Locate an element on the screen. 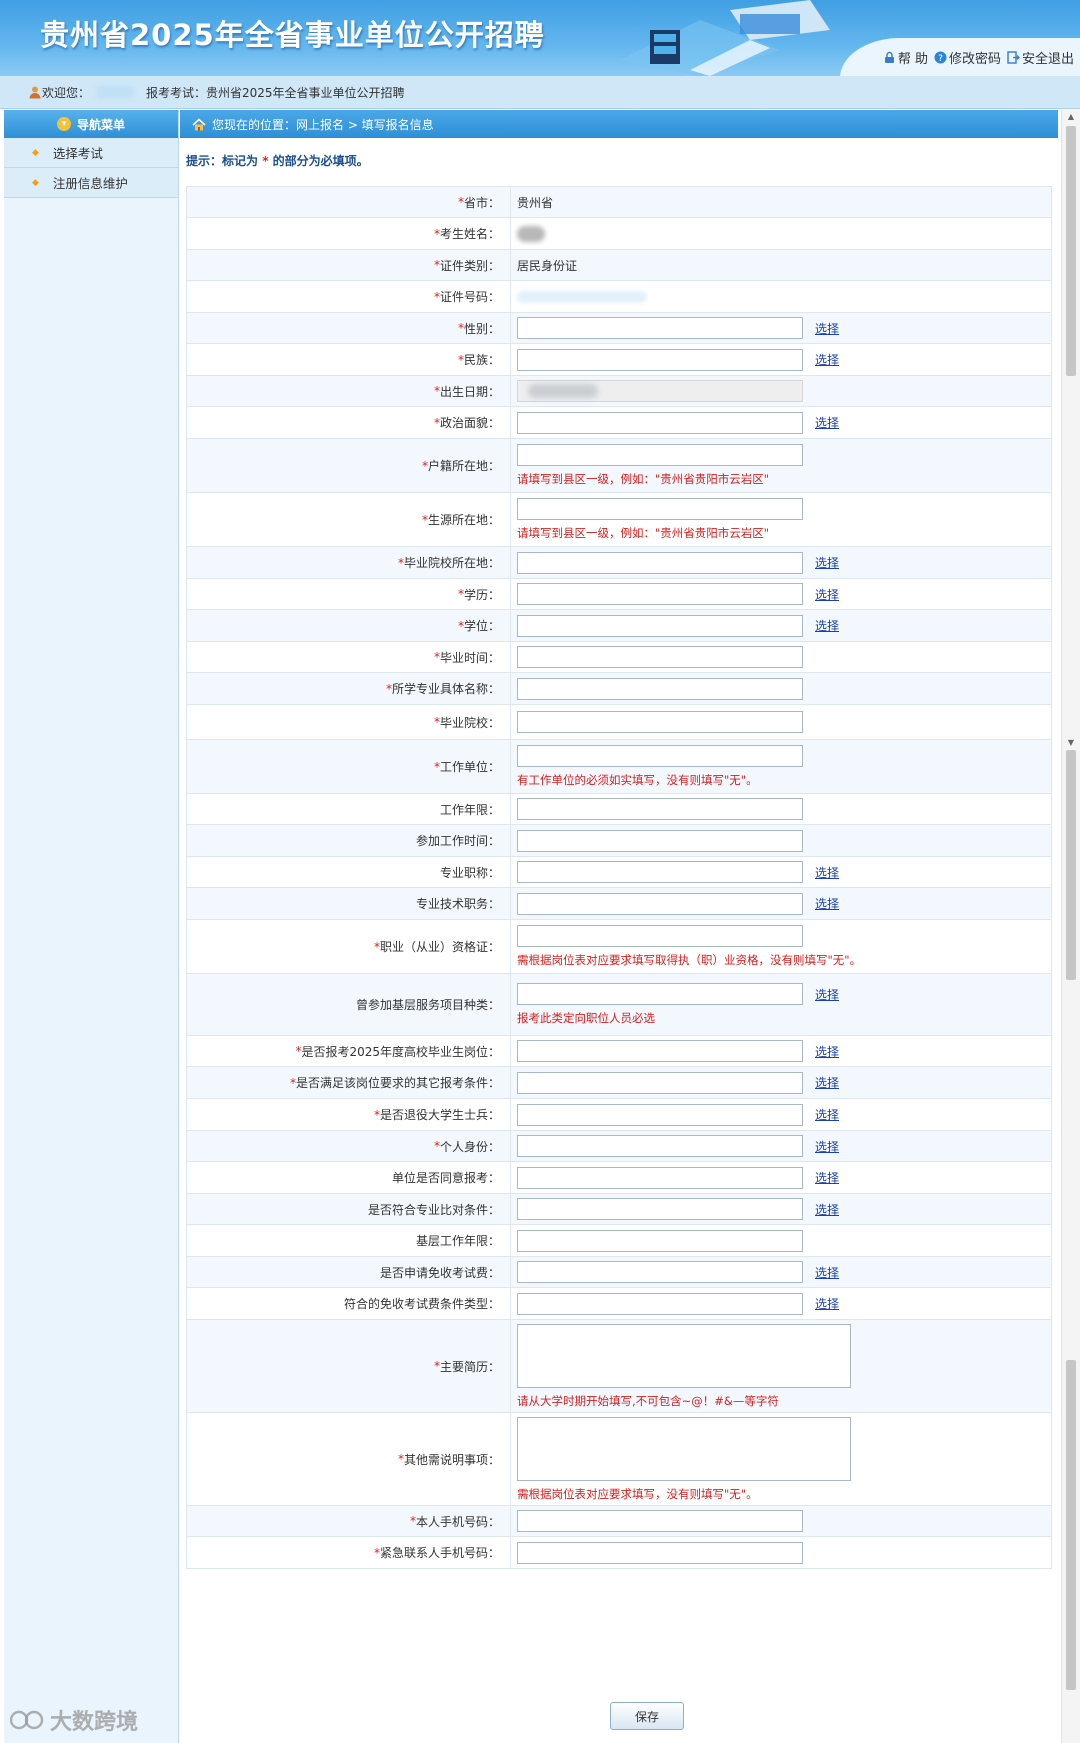 This screenshot has width=1080, height=1743. scroll-up-icon: ▲ is located at coordinates (1071, 116).